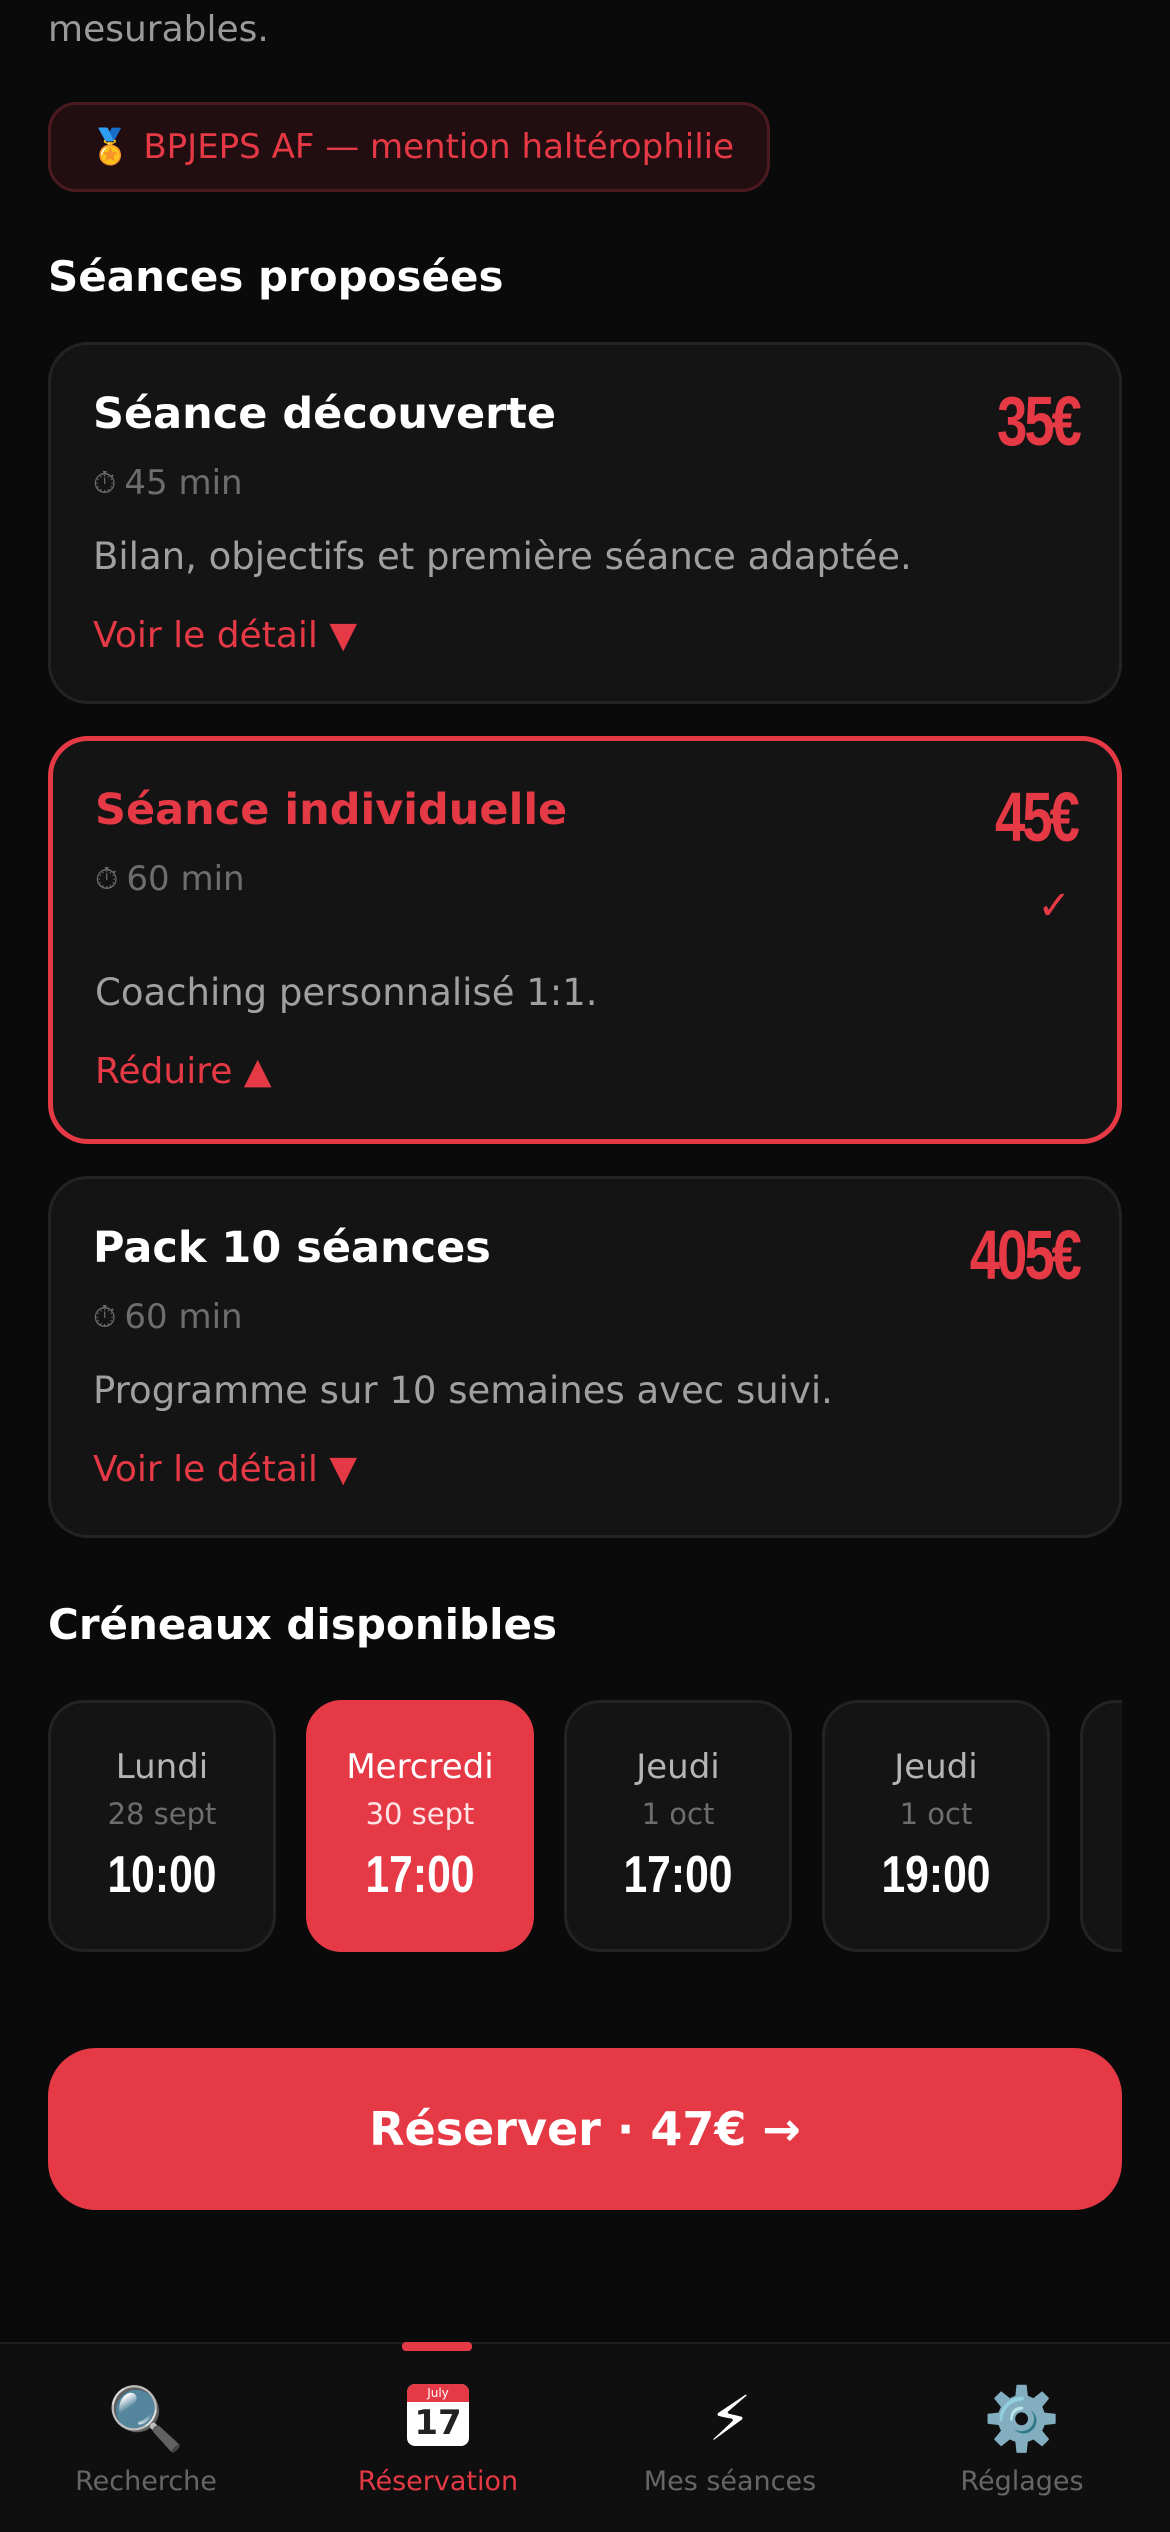 The image size is (1170, 2532). I want to click on tab-reservation: July 17 Réservation, so click(438, 2438).